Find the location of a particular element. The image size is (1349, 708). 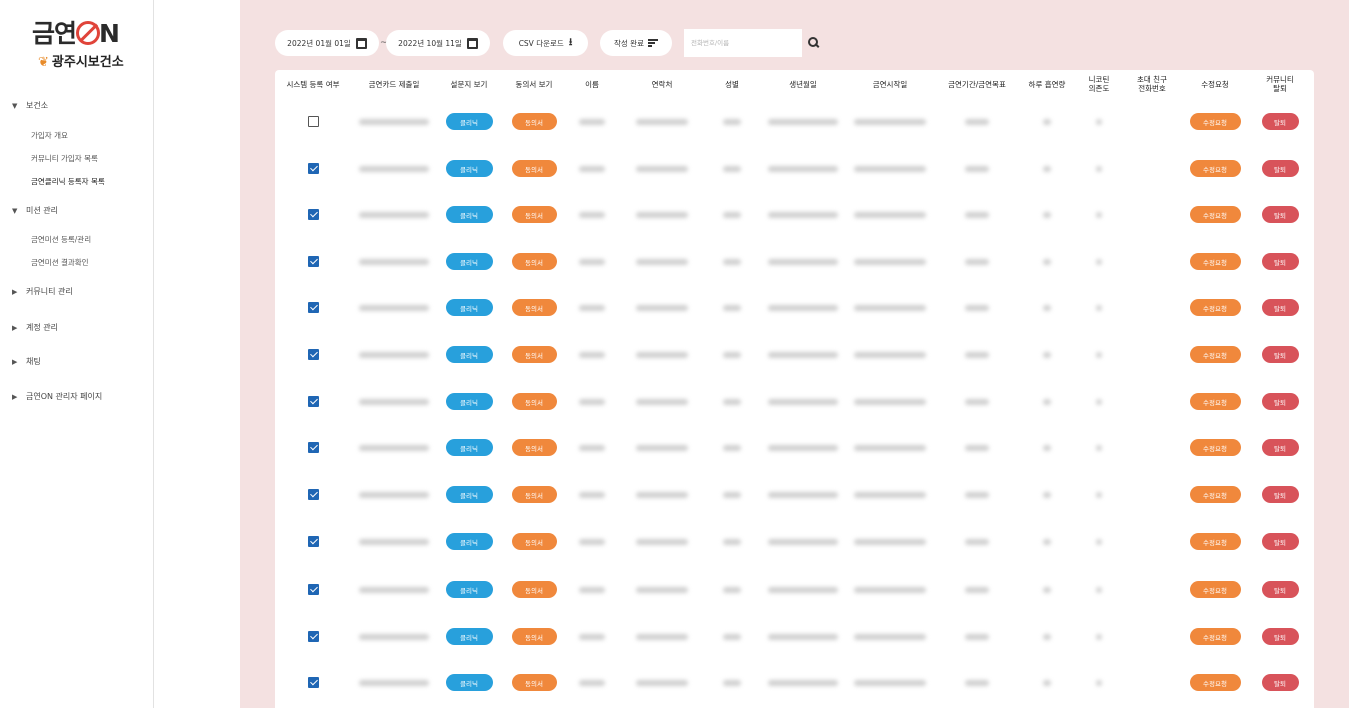

nav-section-mission: ▼ 미션 관리 is located at coordinates (35, 210).